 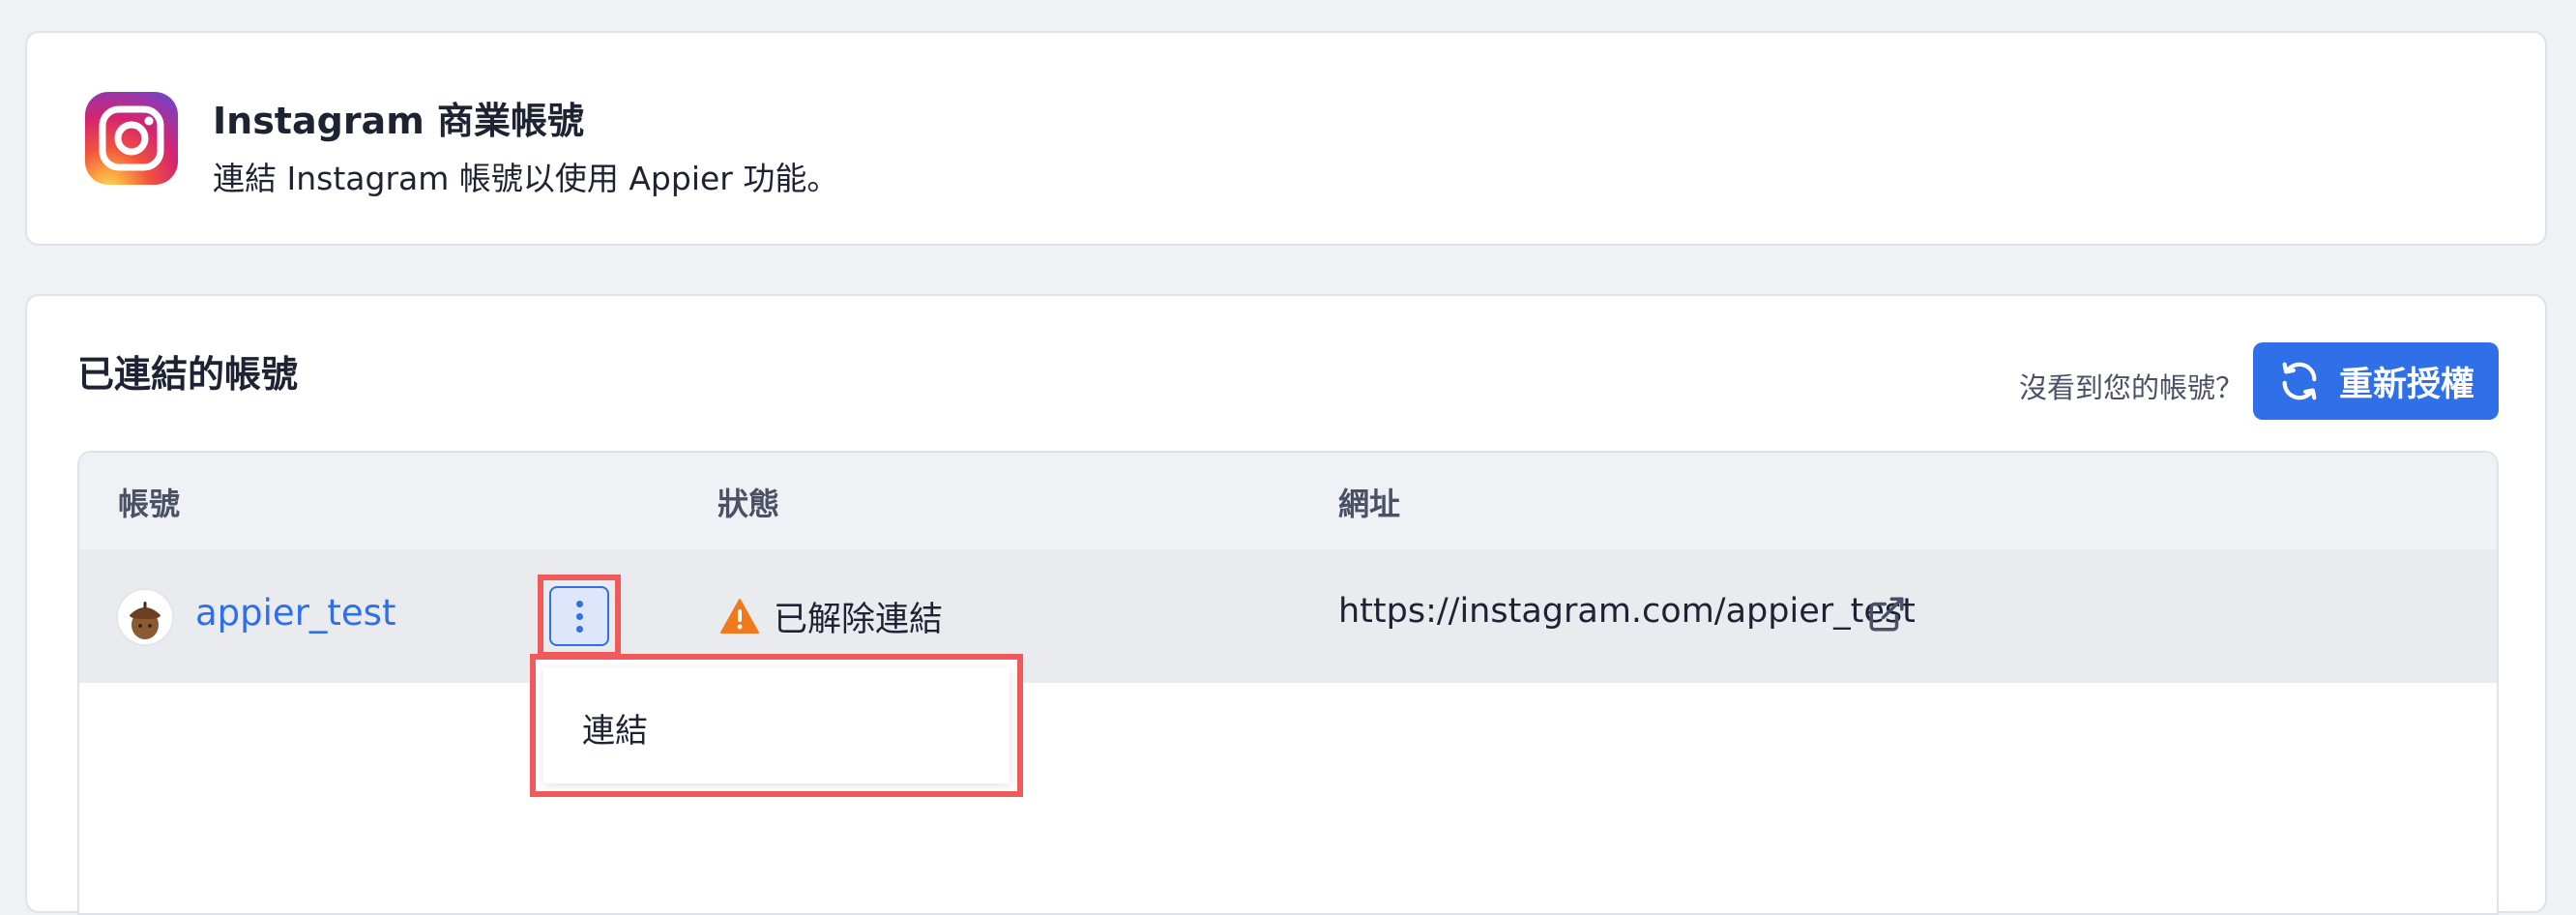 What do you see at coordinates (748, 504) in the screenshot?
I see `column-header-status: 狀態` at bounding box center [748, 504].